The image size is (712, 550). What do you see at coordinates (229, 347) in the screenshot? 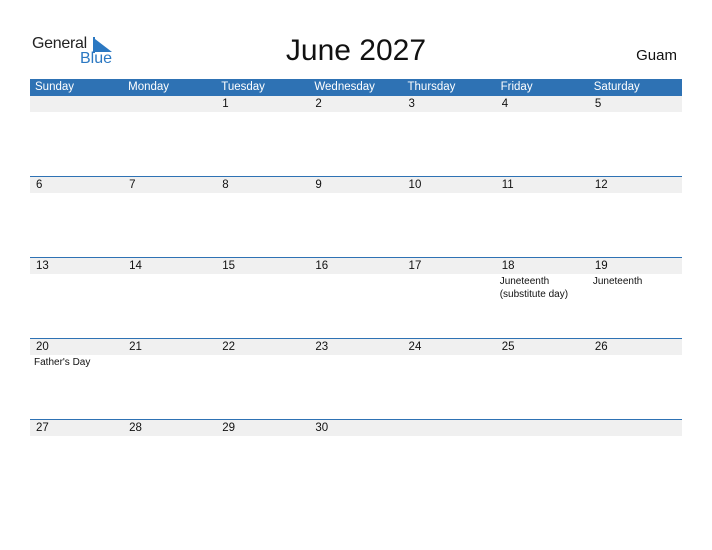
I see `day-number: 22` at bounding box center [229, 347].